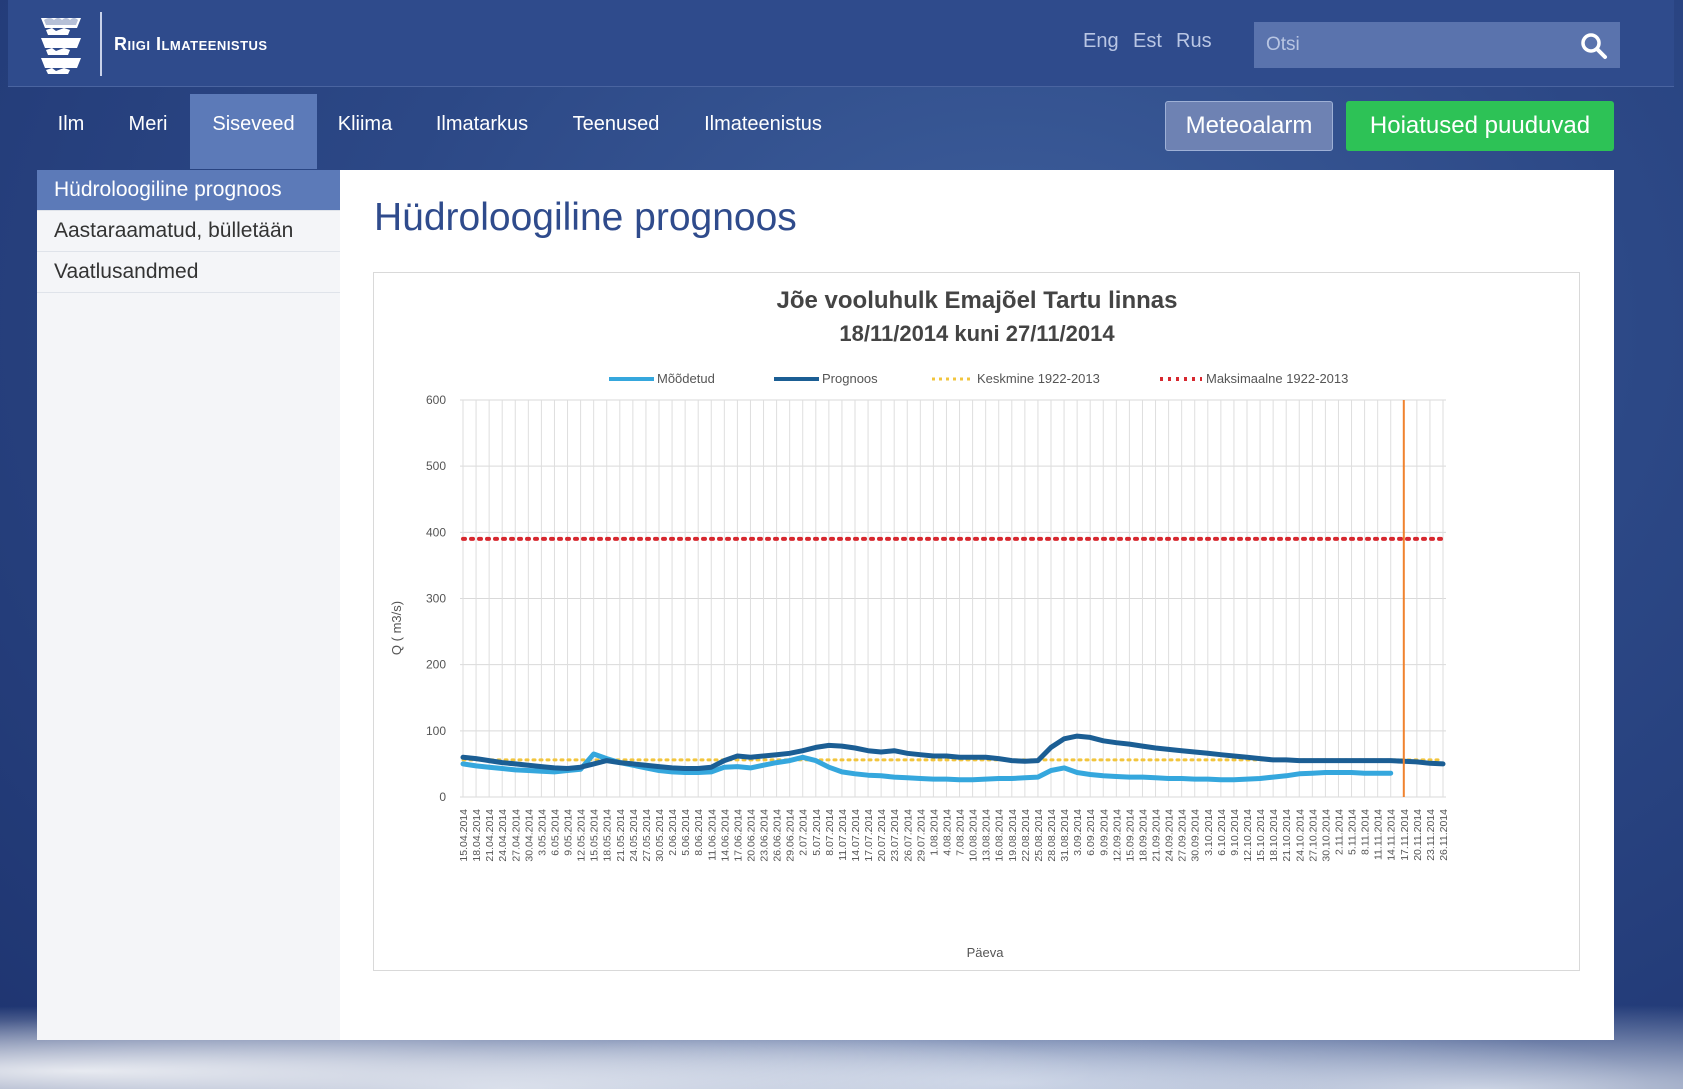 The width and height of the screenshot is (1683, 1089). What do you see at coordinates (477, 835) in the screenshot?
I see `x-tick-label: 18.04.2014` at bounding box center [477, 835].